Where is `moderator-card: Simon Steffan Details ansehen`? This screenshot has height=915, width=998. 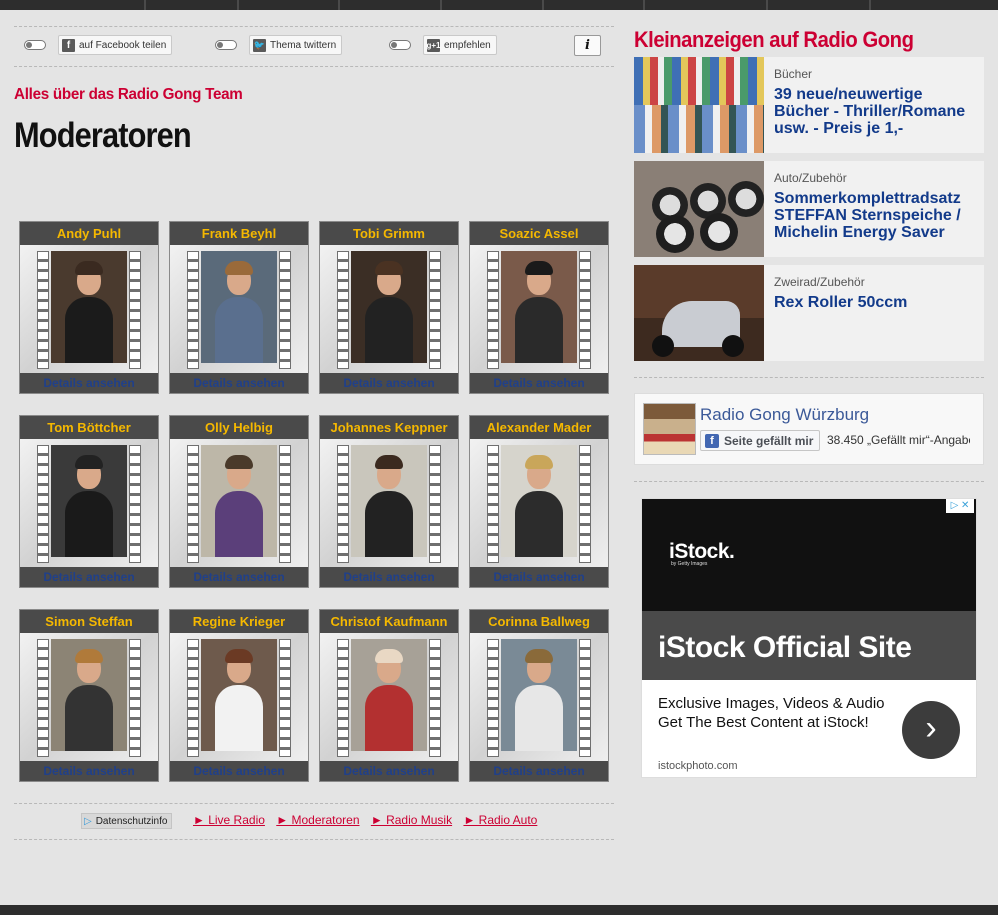 moderator-card: Simon Steffan Details ansehen is located at coordinates (89, 695).